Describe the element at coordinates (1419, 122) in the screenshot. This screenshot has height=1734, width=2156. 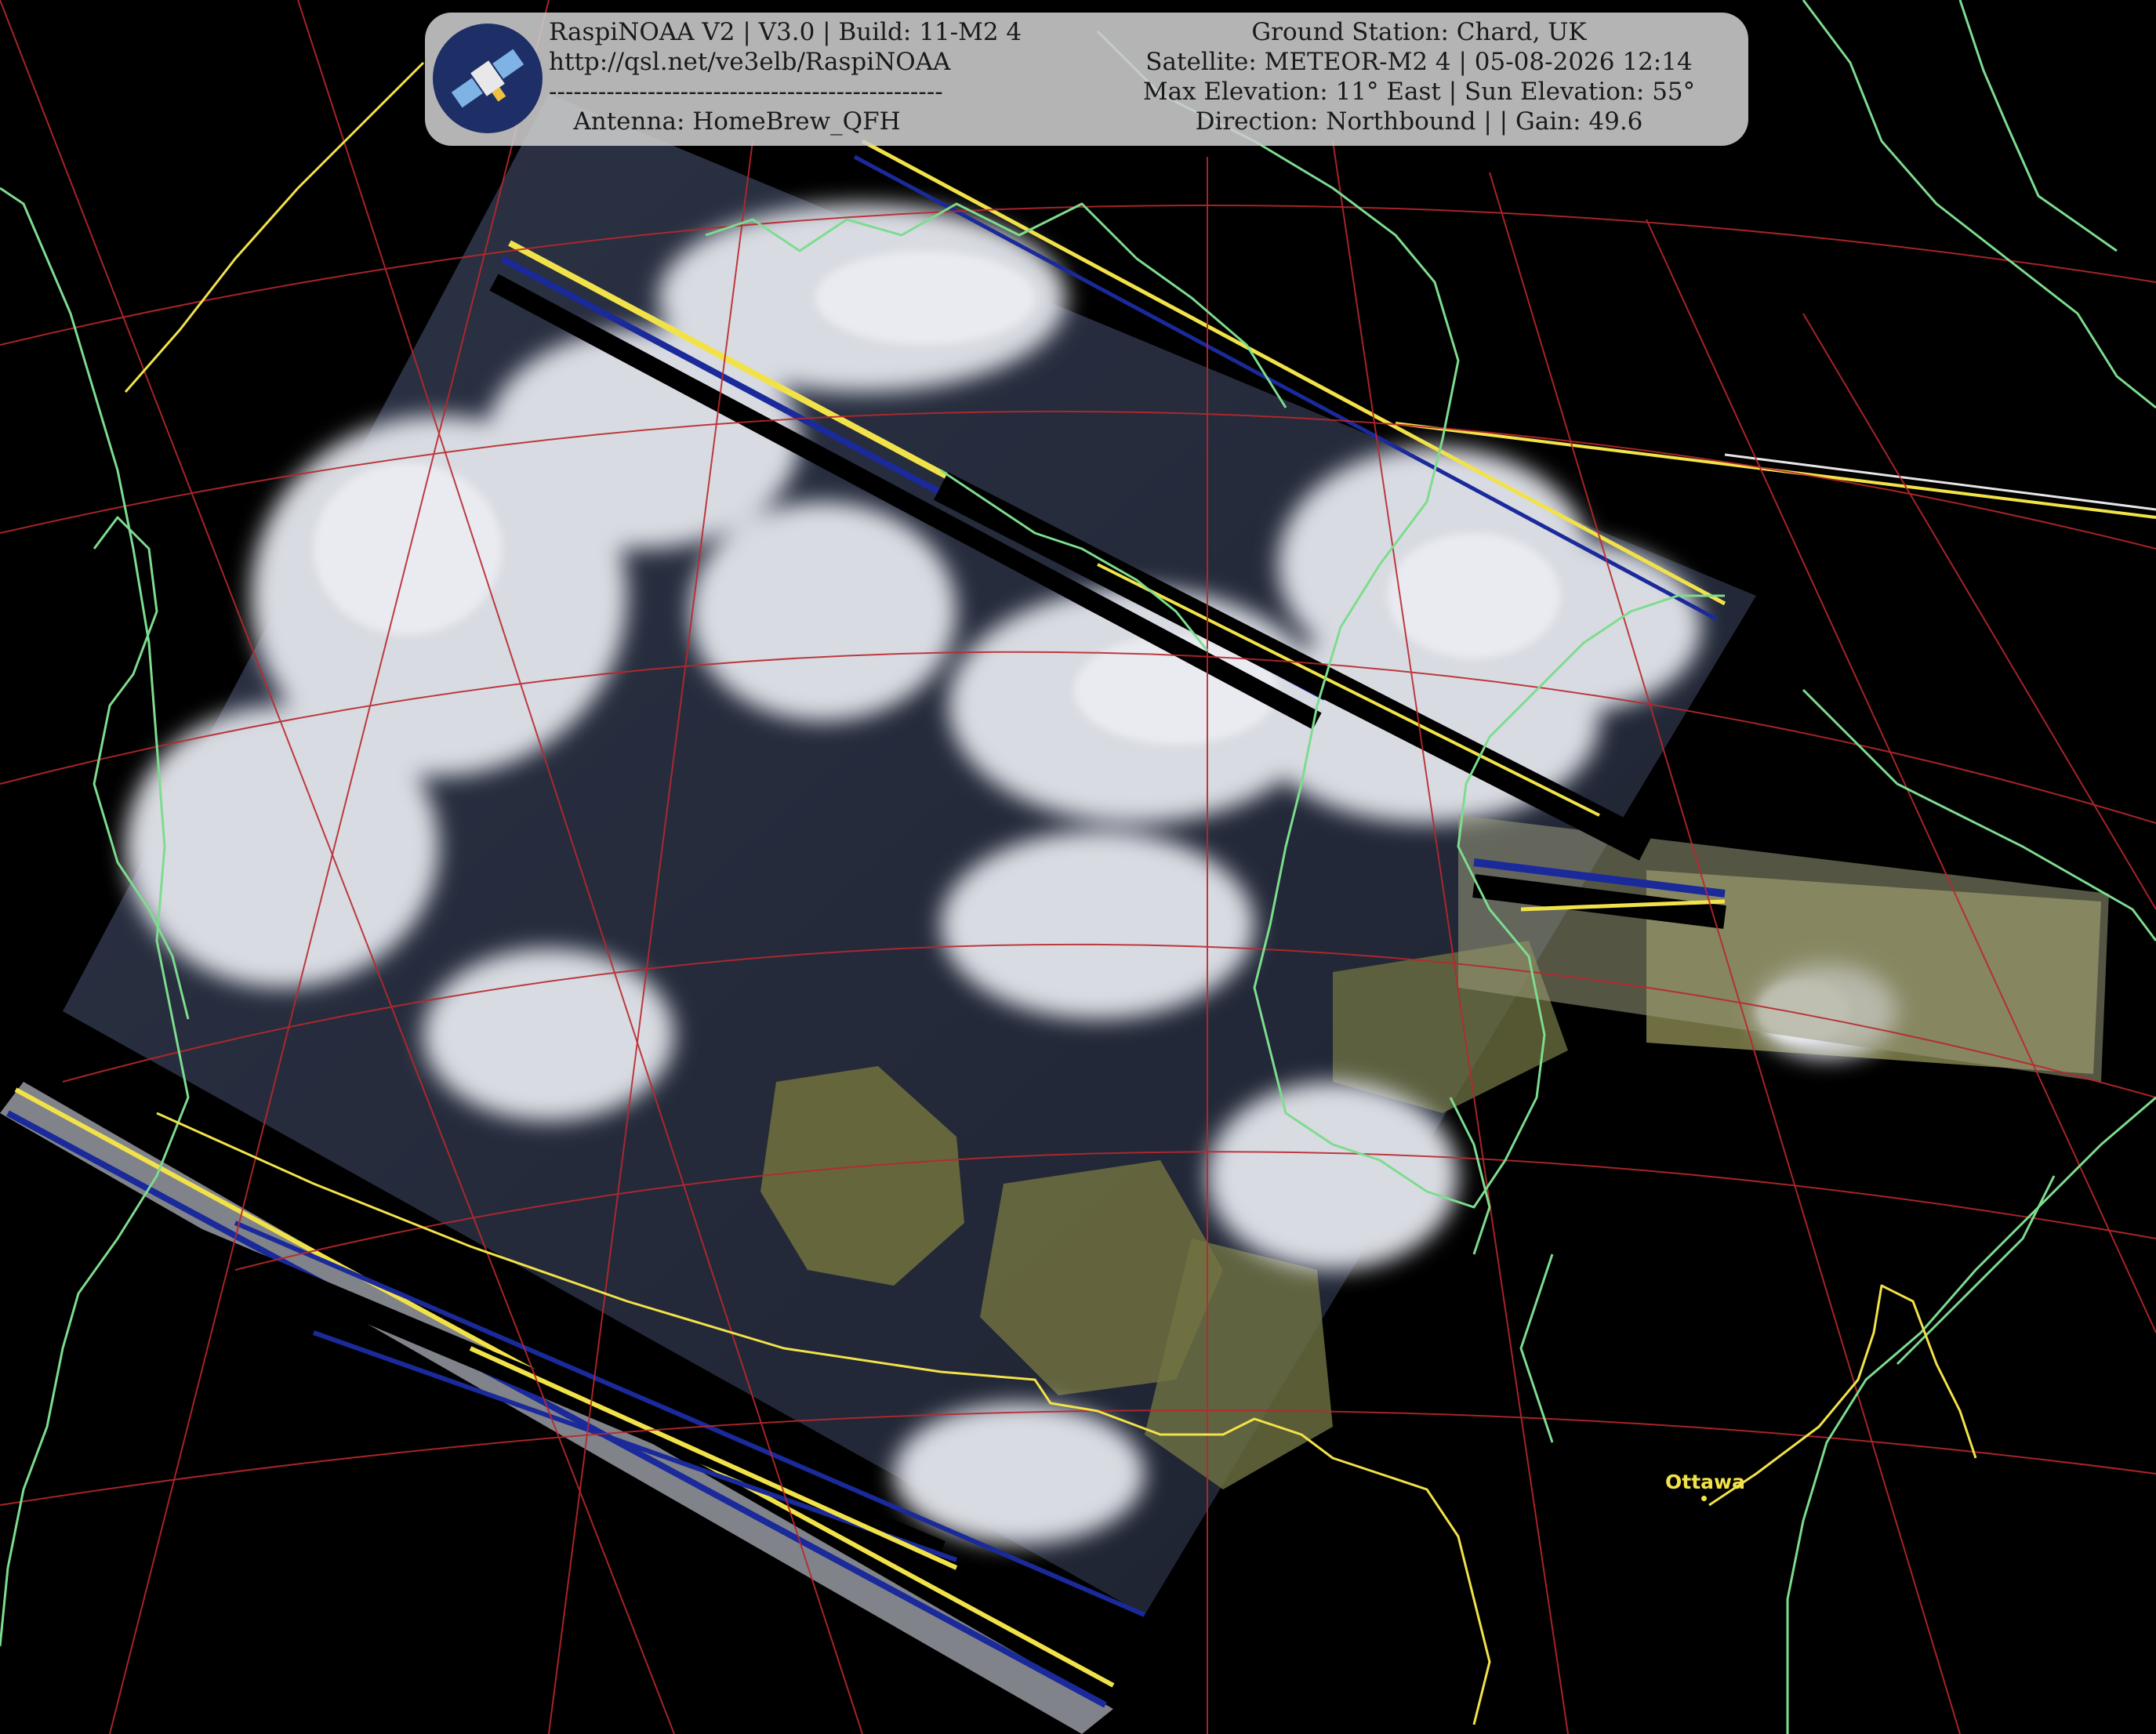
I see `direction-gain: Direction: Northbound | | Gain: 49.6` at that location.